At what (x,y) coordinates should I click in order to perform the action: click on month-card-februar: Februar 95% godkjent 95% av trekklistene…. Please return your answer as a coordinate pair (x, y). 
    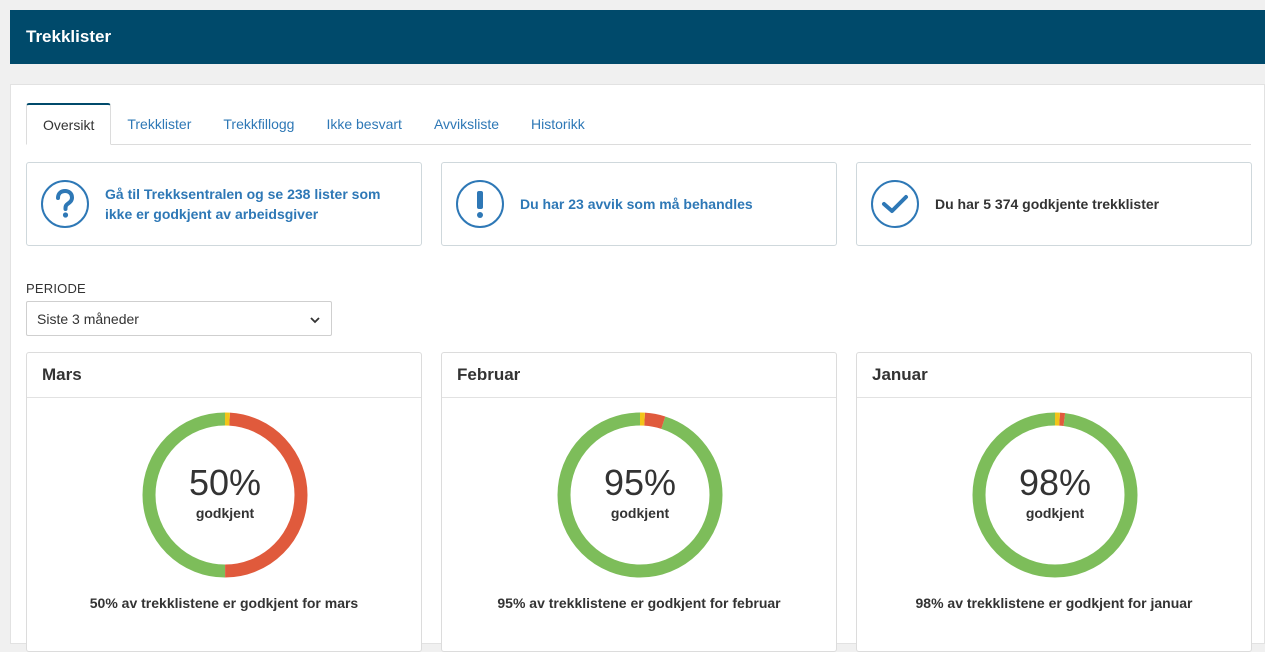
    Looking at the image, I should click on (639, 502).